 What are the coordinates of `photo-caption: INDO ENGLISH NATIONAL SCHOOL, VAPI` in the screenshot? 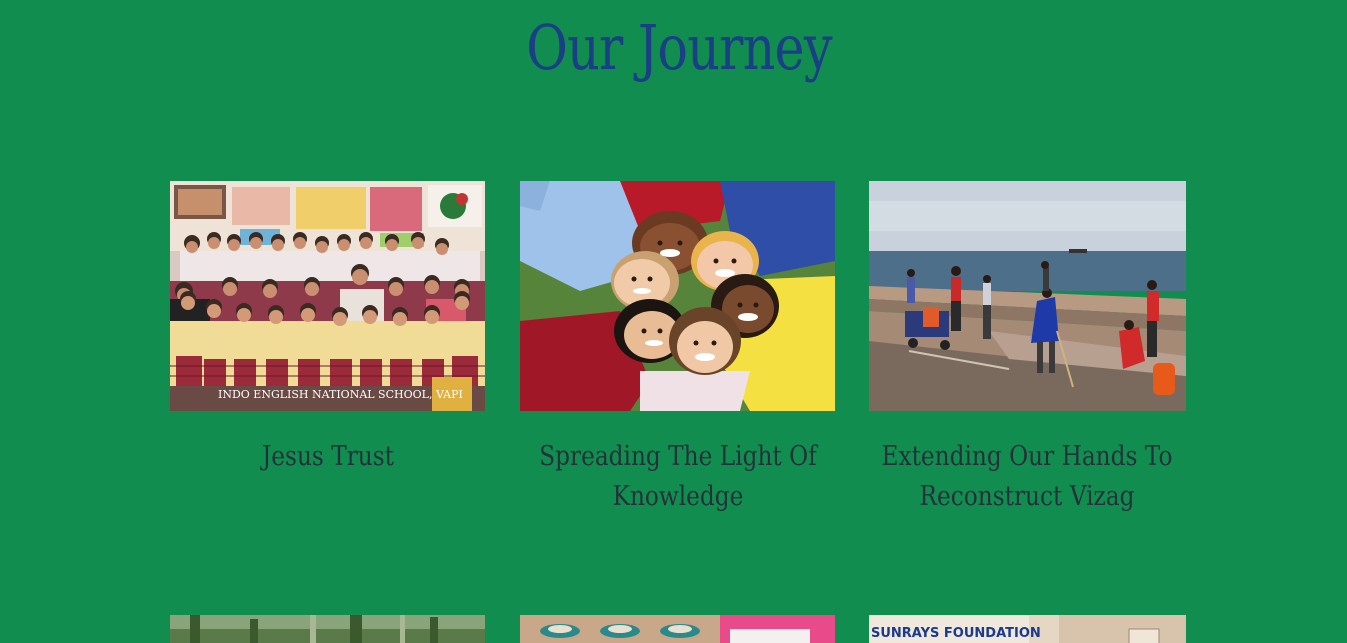 It's located at (340, 394).